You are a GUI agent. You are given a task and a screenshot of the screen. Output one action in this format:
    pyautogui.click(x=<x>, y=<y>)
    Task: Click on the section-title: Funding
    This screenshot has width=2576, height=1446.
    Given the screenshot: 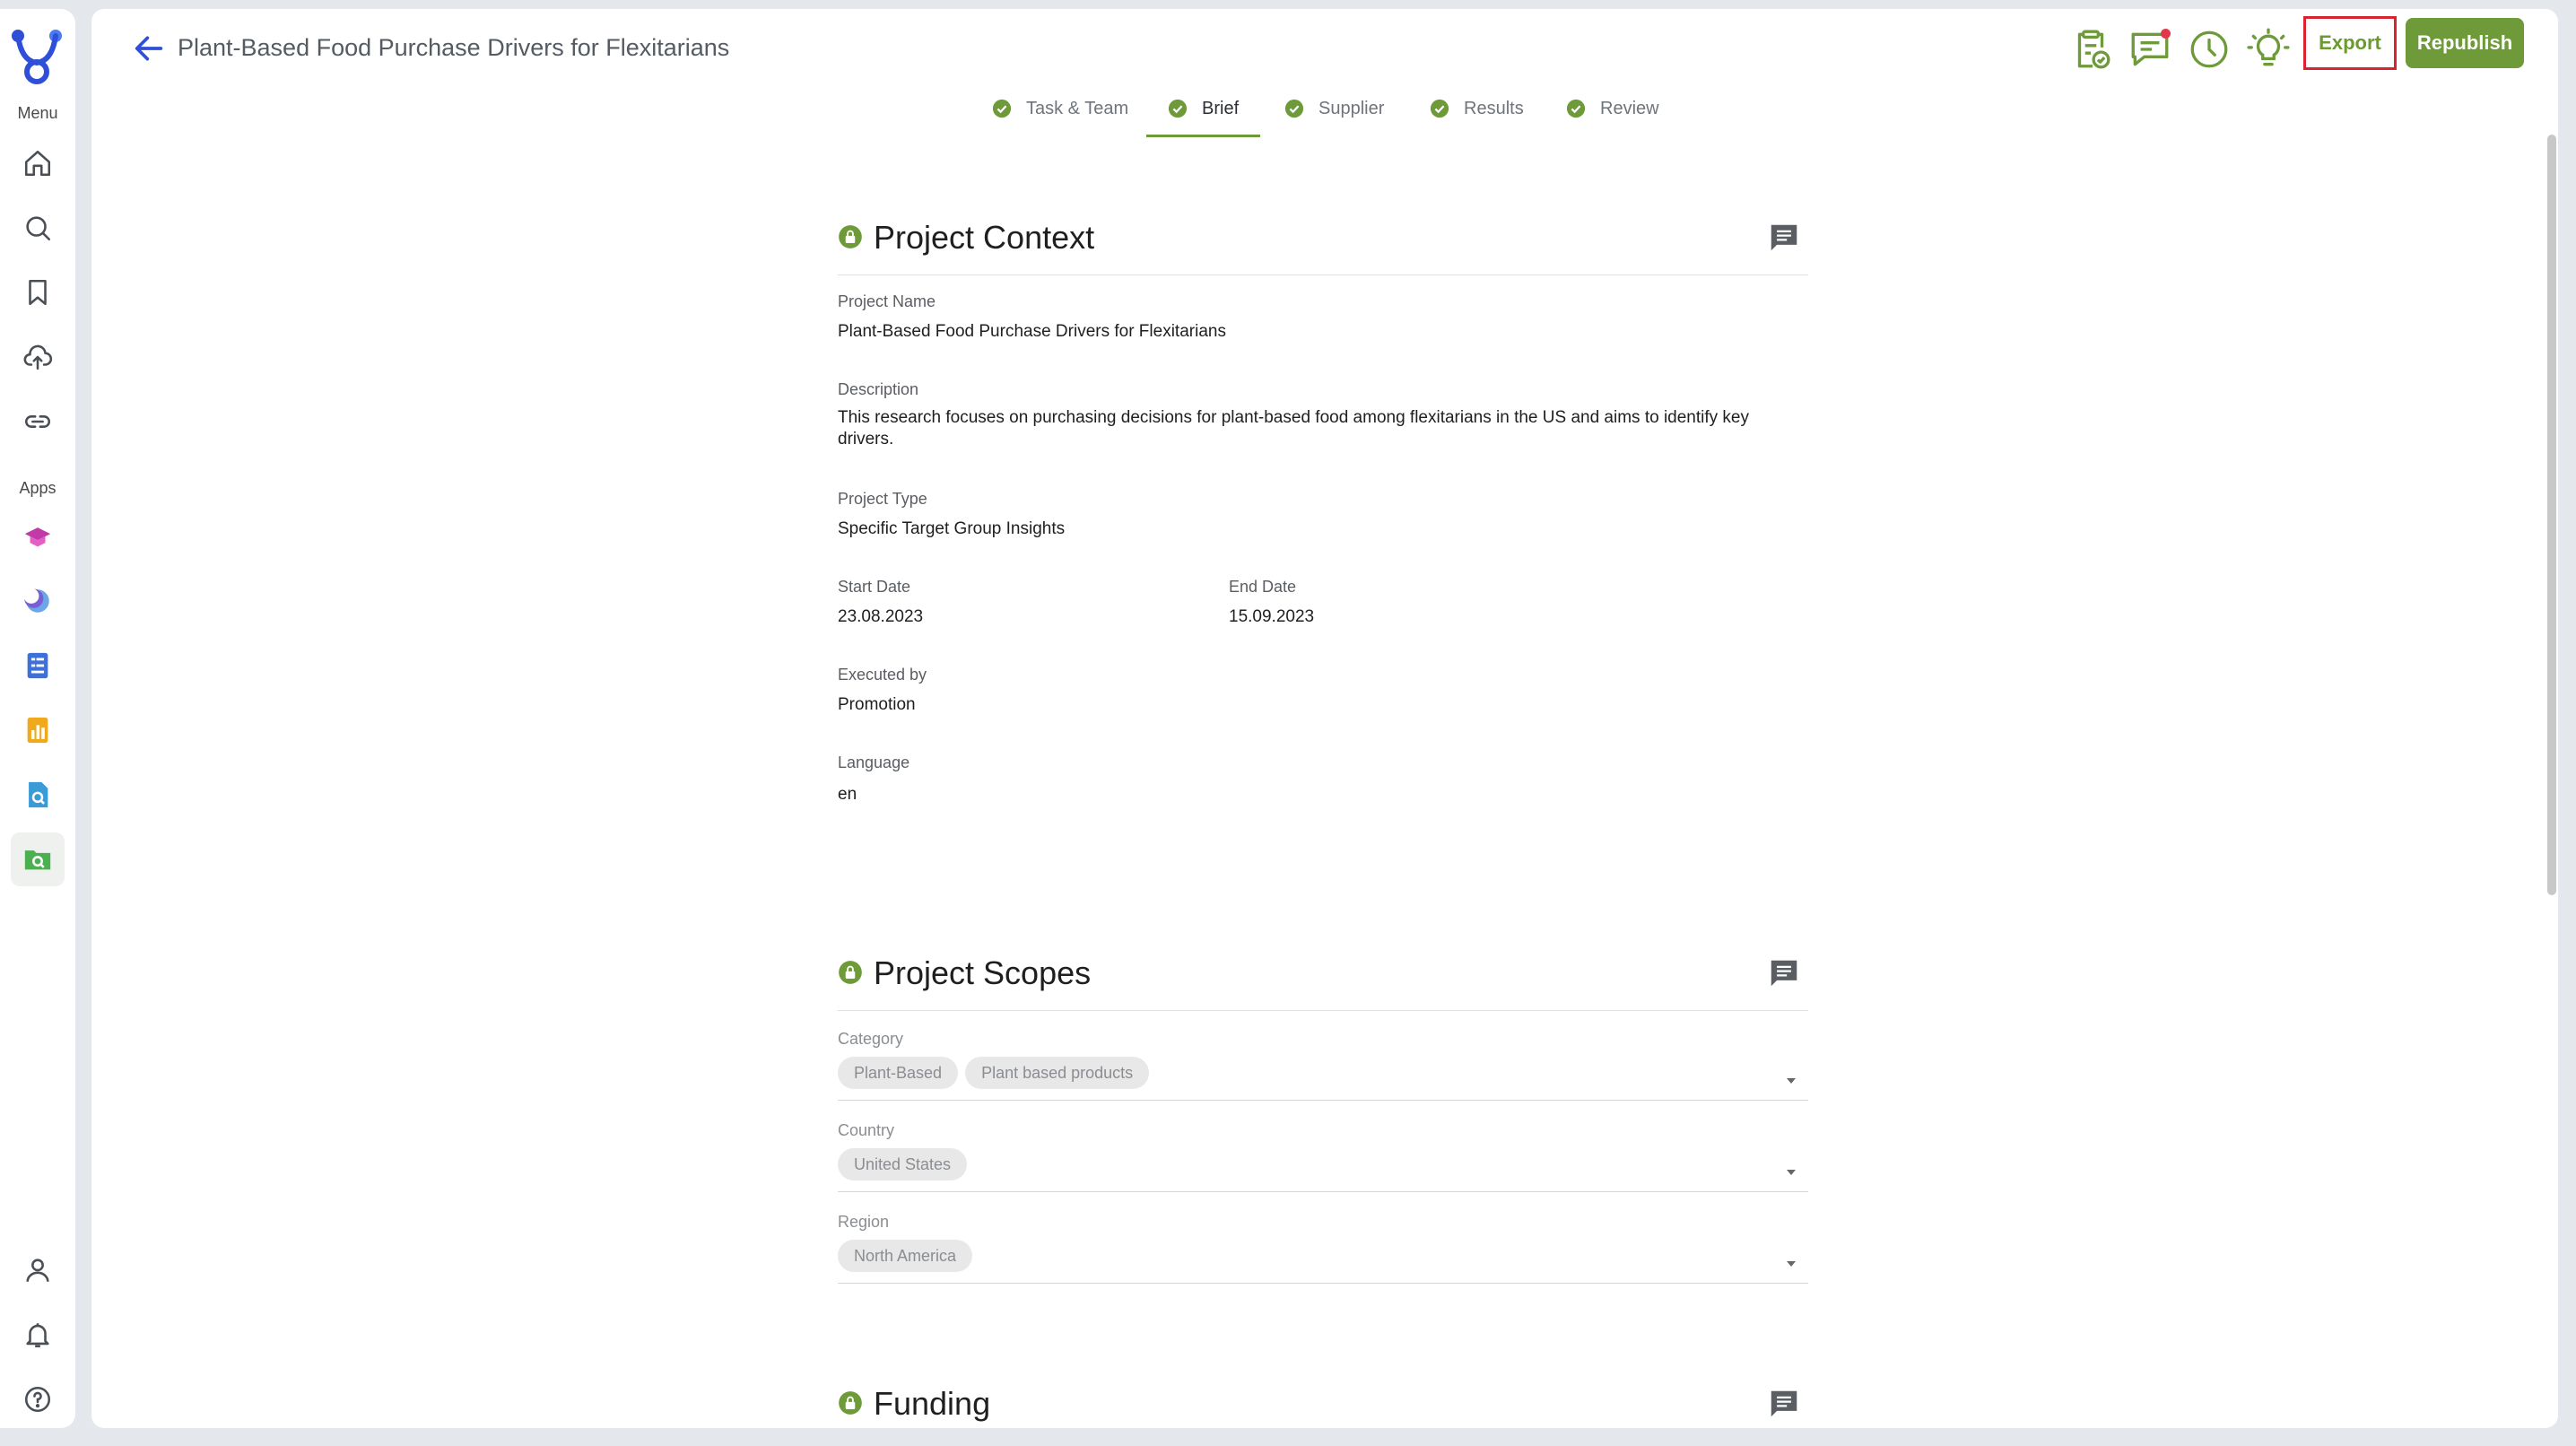 What is the action you would take?
    pyautogui.click(x=932, y=1403)
    